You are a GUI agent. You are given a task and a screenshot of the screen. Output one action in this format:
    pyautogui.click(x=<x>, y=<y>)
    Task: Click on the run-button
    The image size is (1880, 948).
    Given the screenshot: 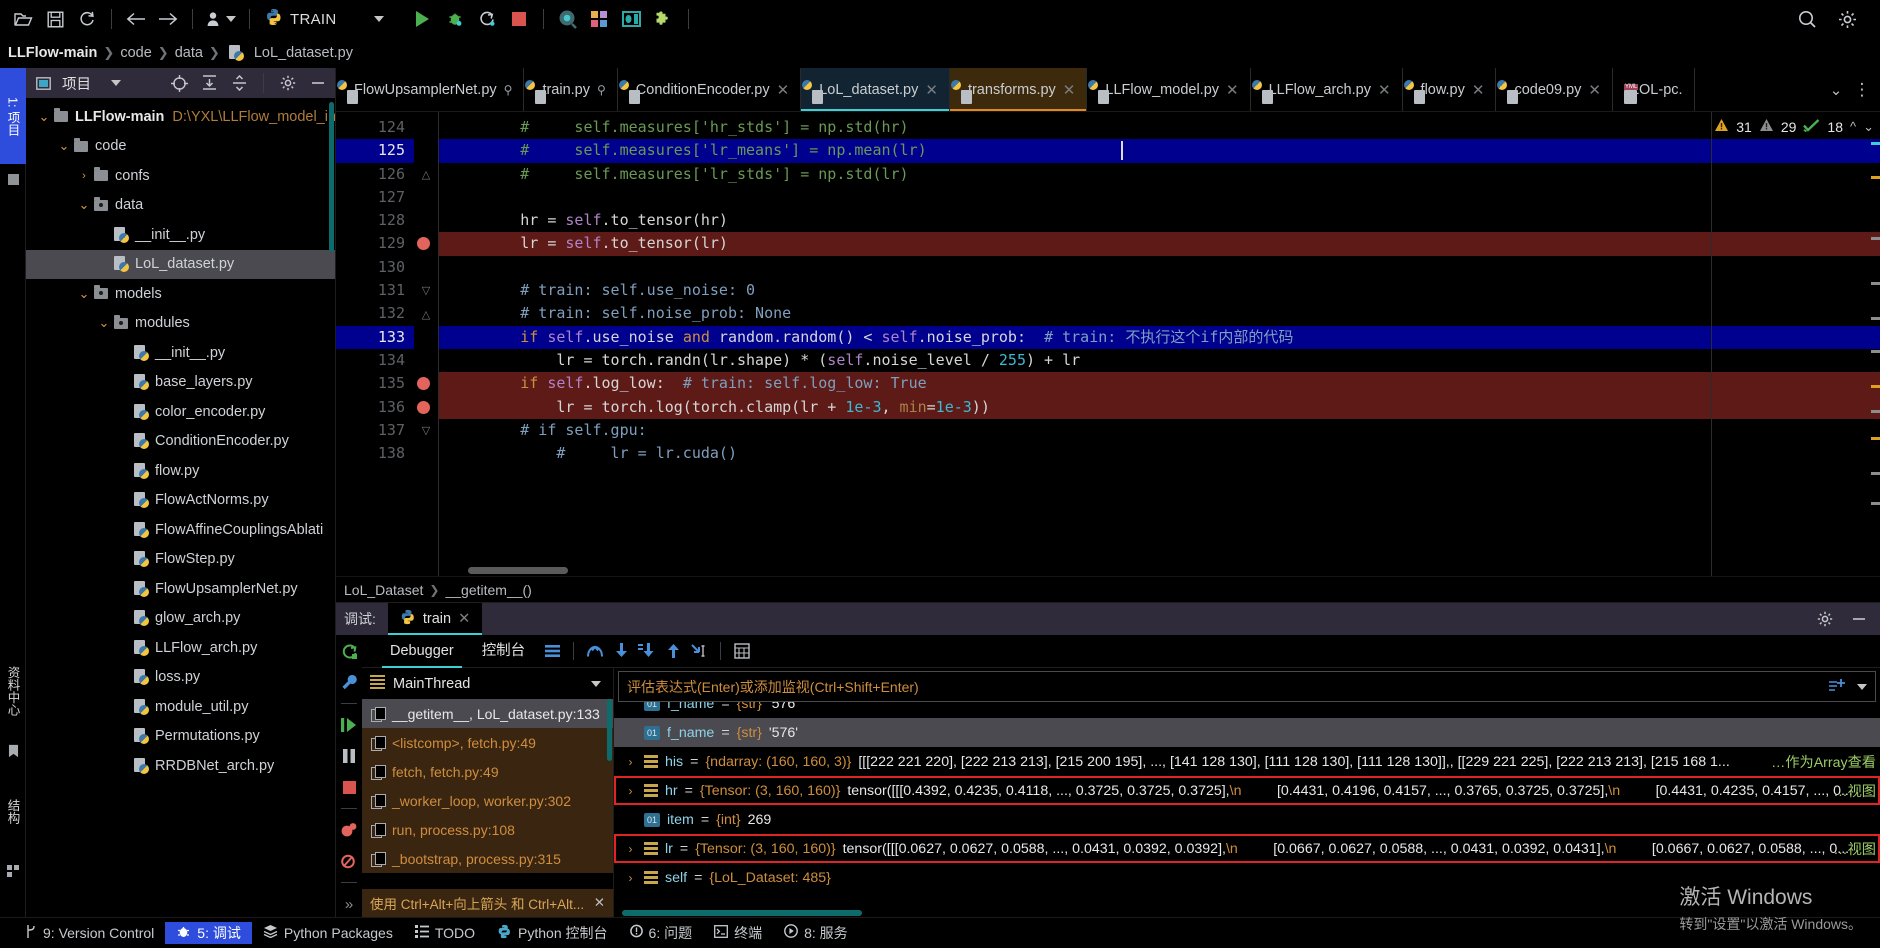 What is the action you would take?
    pyautogui.click(x=423, y=19)
    